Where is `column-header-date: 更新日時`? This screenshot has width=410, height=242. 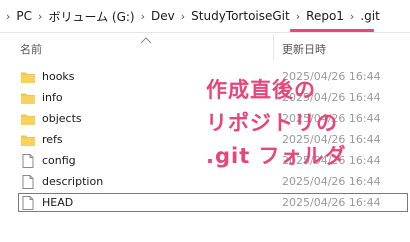
column-header-date: 更新日時 is located at coordinates (304, 49).